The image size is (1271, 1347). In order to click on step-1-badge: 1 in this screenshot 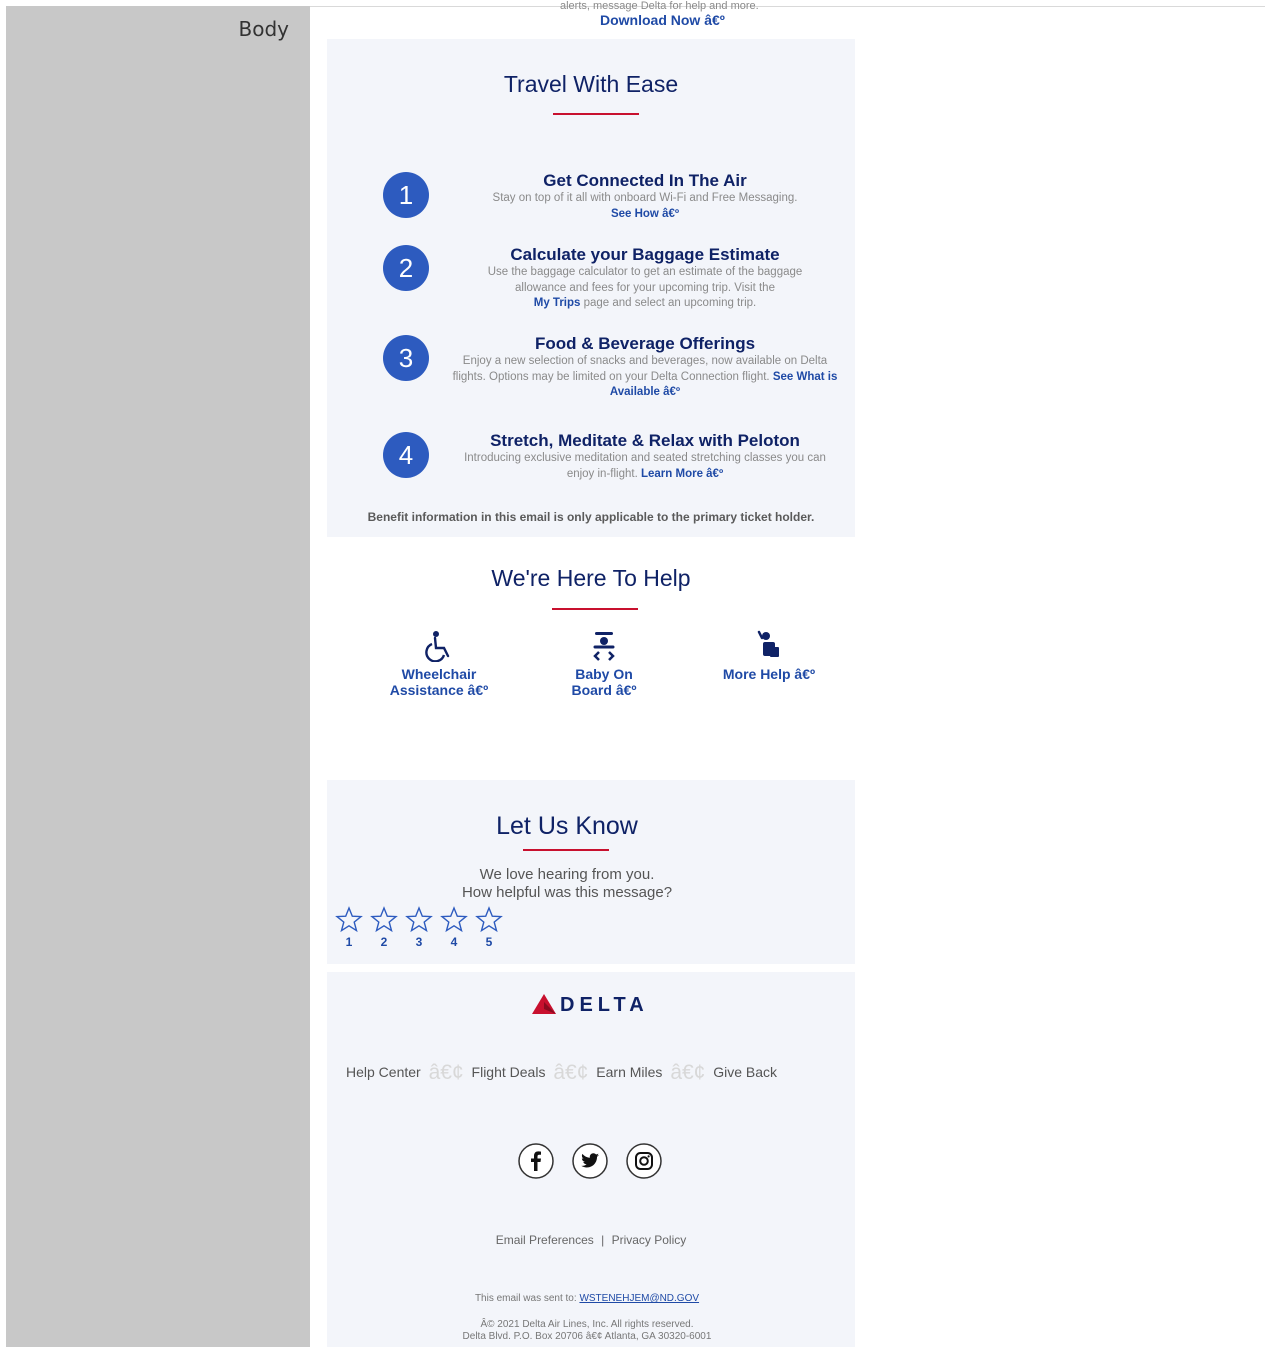, I will do `click(406, 195)`.